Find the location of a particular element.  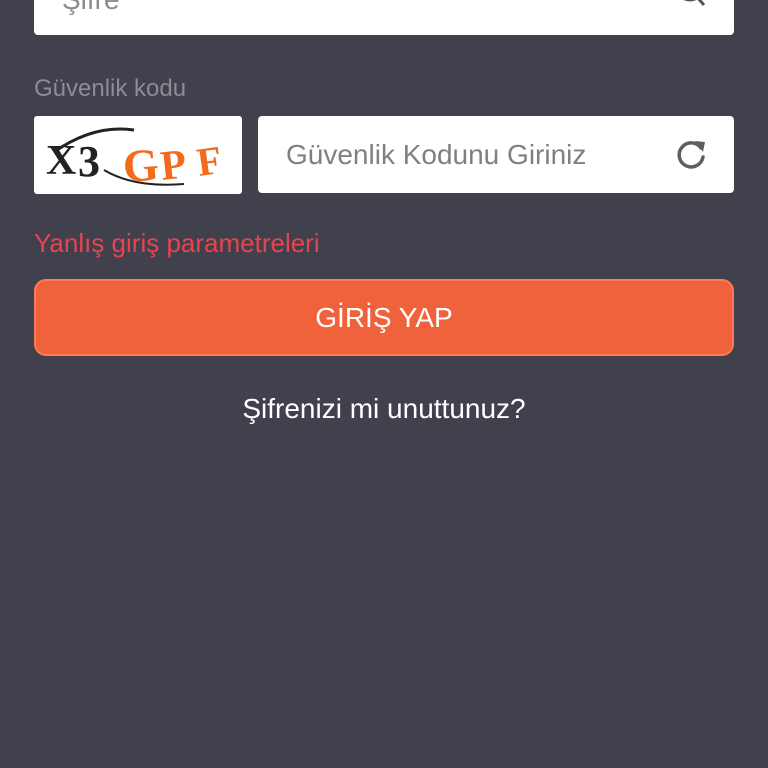

svg-text: P is located at coordinates (173, 166).